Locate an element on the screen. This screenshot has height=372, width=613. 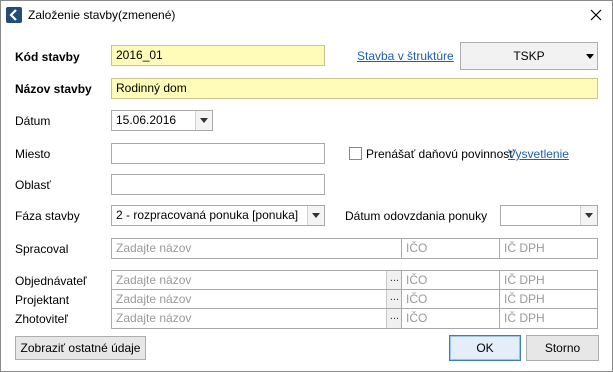
nazov-stavby-input: Rodinný dom is located at coordinates (354, 88).